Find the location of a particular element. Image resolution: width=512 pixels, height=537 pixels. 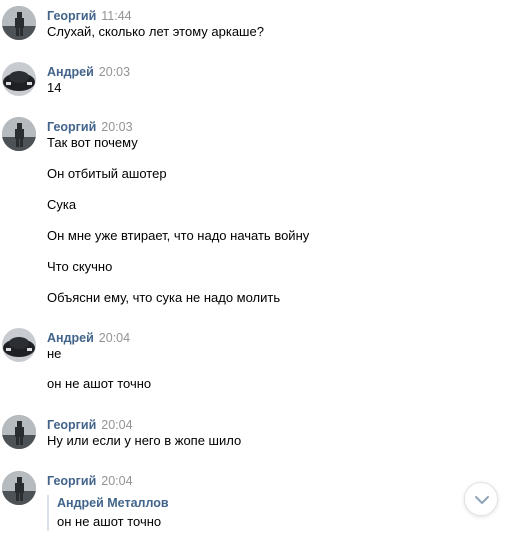

quote-author: Андрей Металлов is located at coordinates (113, 503).